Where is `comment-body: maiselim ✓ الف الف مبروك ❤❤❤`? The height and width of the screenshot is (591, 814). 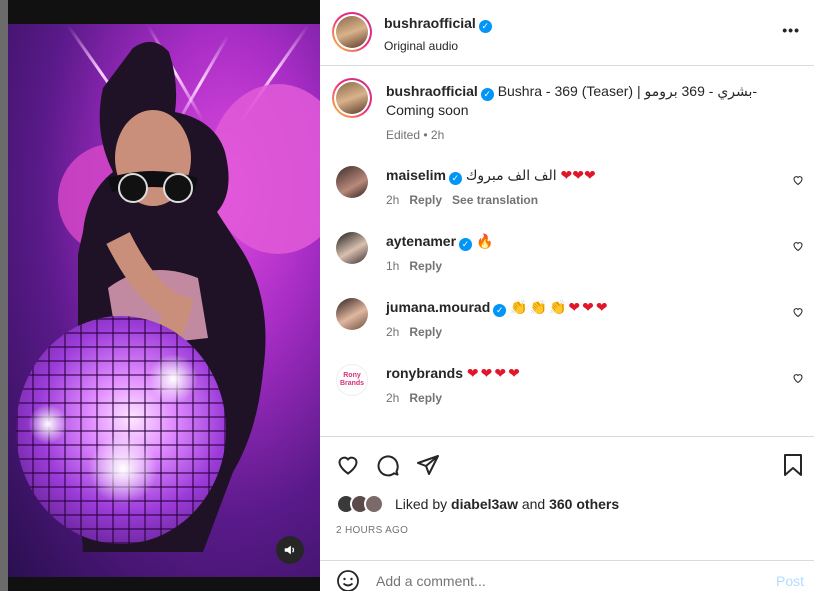
comment-body: maiselim ✓ الف الف مبروك ❤❤❤ is located at coordinates (491, 175).